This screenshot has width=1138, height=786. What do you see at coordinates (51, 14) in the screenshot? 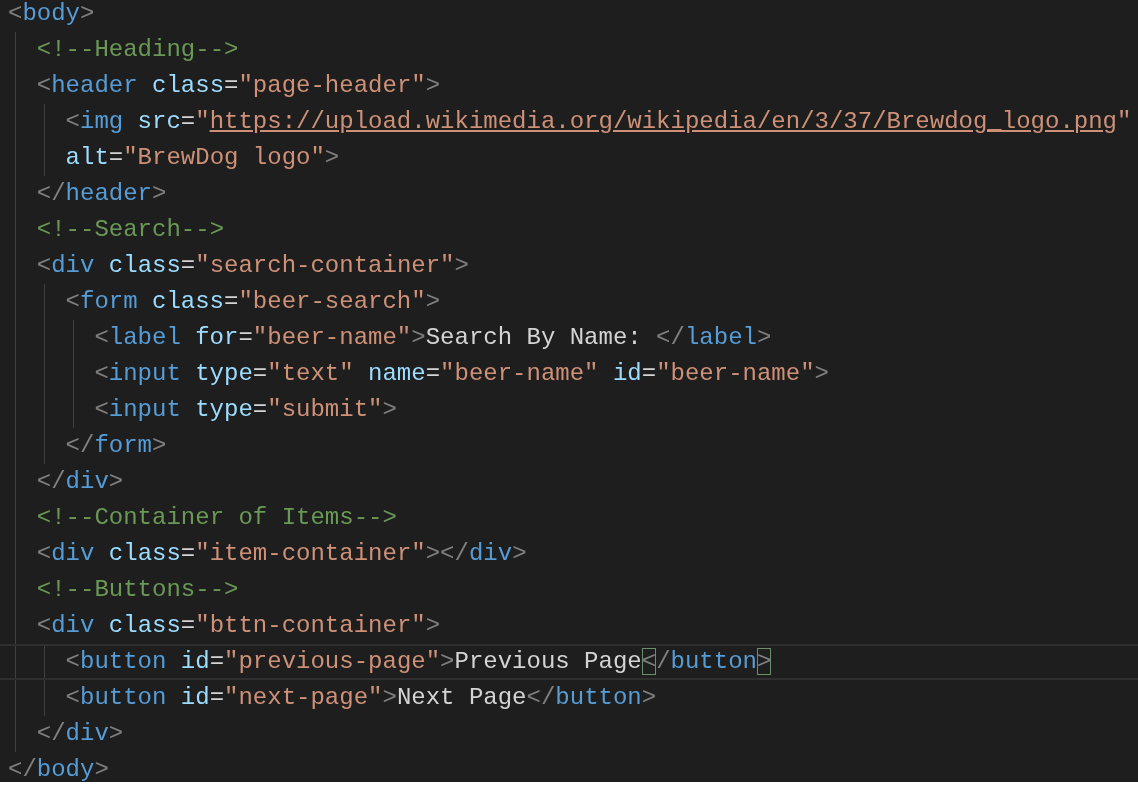
I see `code-line: <body>` at bounding box center [51, 14].